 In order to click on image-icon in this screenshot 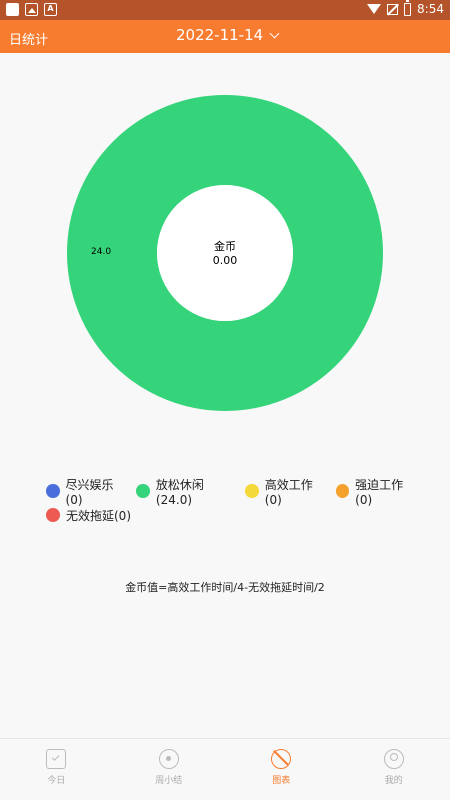, I will do `click(31, 9)`.